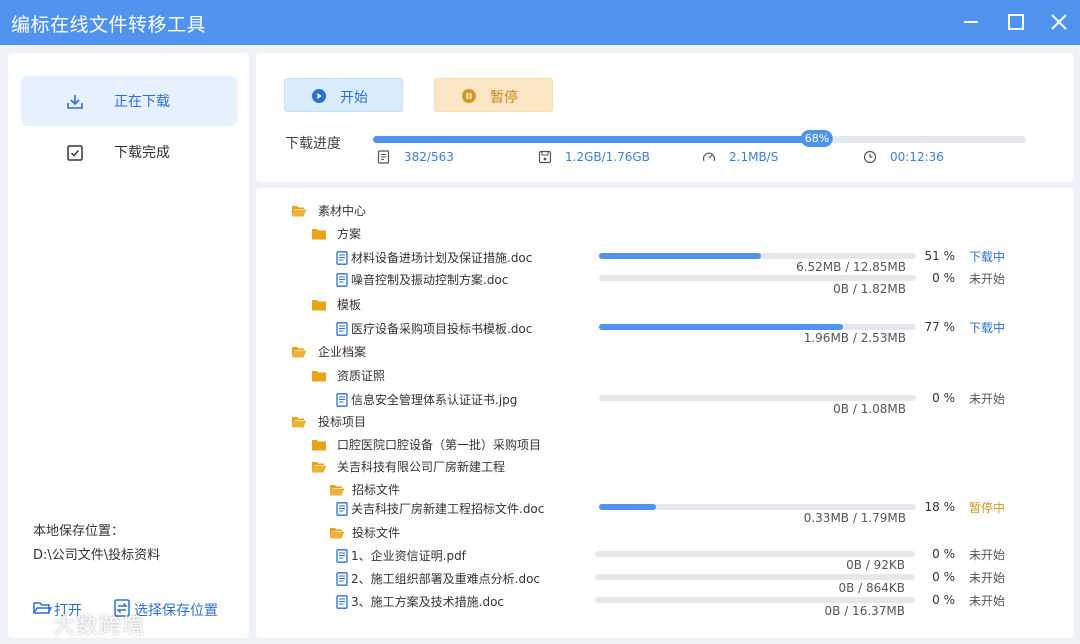 Image resolution: width=1080 pixels, height=644 pixels. Describe the element at coordinates (607, 157) in the screenshot. I see `stat-size-value: 1.2GB/1.76GB` at that location.